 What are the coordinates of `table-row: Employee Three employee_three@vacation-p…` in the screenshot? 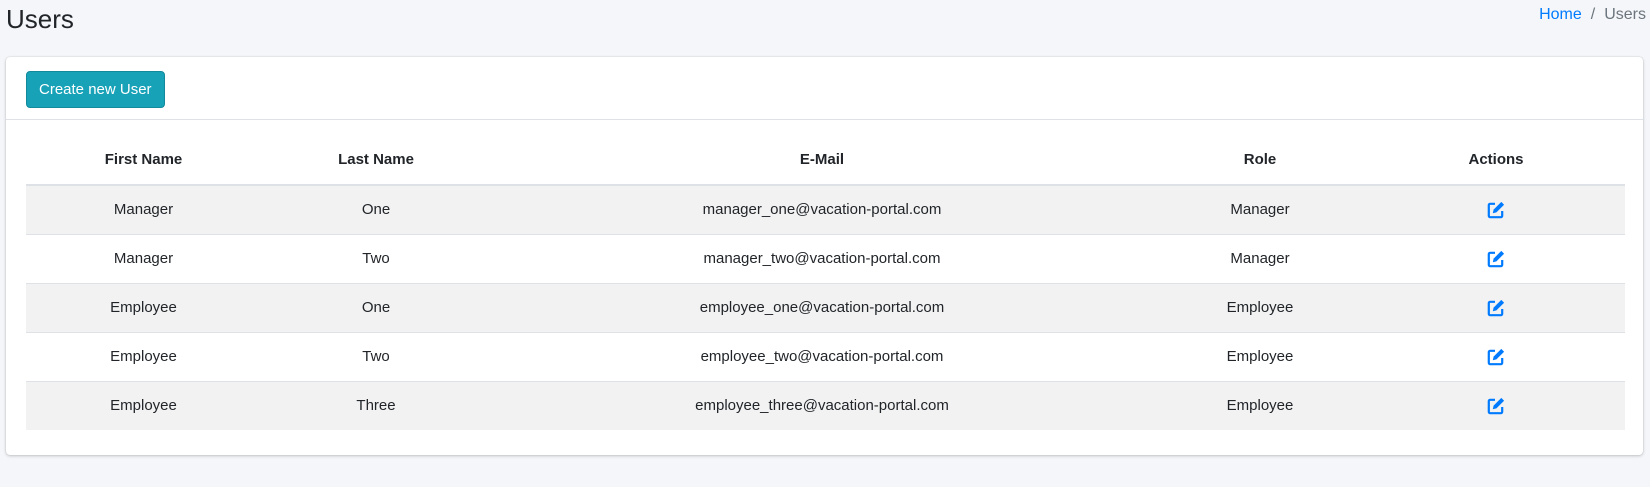 It's located at (825, 405).